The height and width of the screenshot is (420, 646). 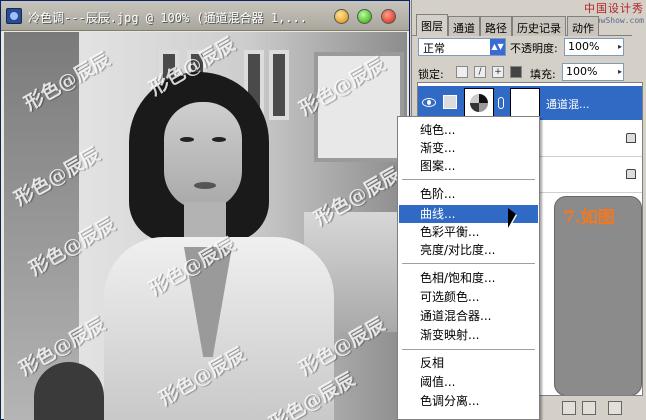 I want to click on lock-transparency-icon, so click(x=462, y=72).